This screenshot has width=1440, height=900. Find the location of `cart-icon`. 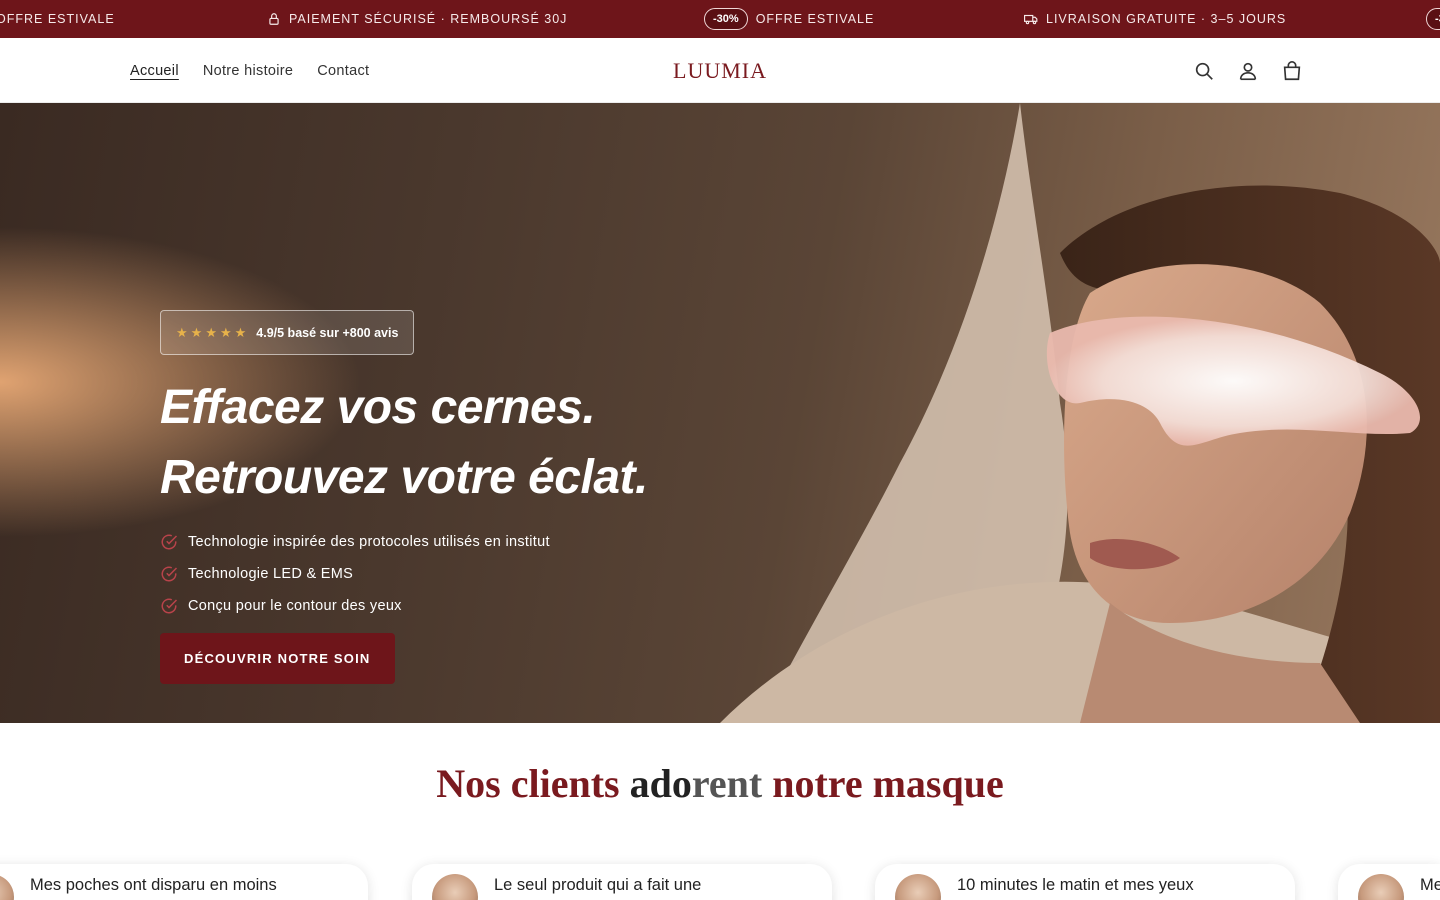

cart-icon is located at coordinates (1292, 71).